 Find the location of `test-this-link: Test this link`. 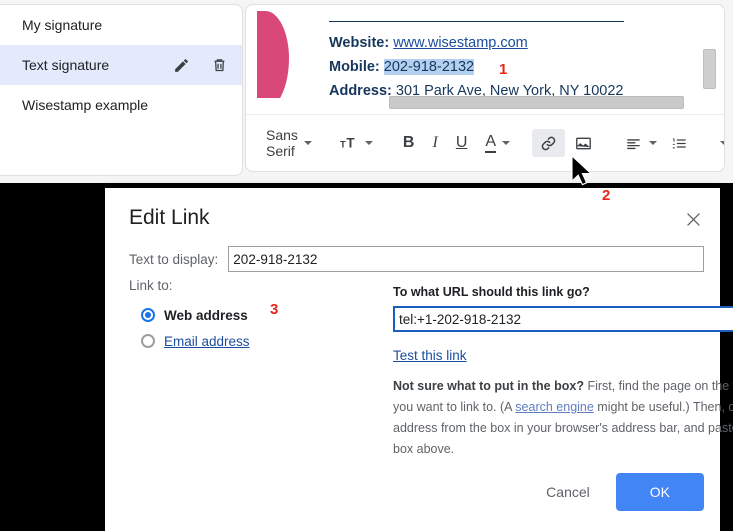

test-this-link: Test this link is located at coordinates (430, 355).